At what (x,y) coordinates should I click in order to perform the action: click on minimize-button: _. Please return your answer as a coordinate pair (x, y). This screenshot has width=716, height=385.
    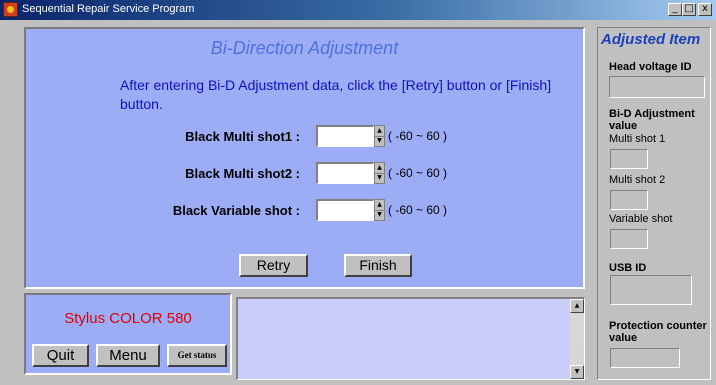
    Looking at the image, I should click on (675, 9).